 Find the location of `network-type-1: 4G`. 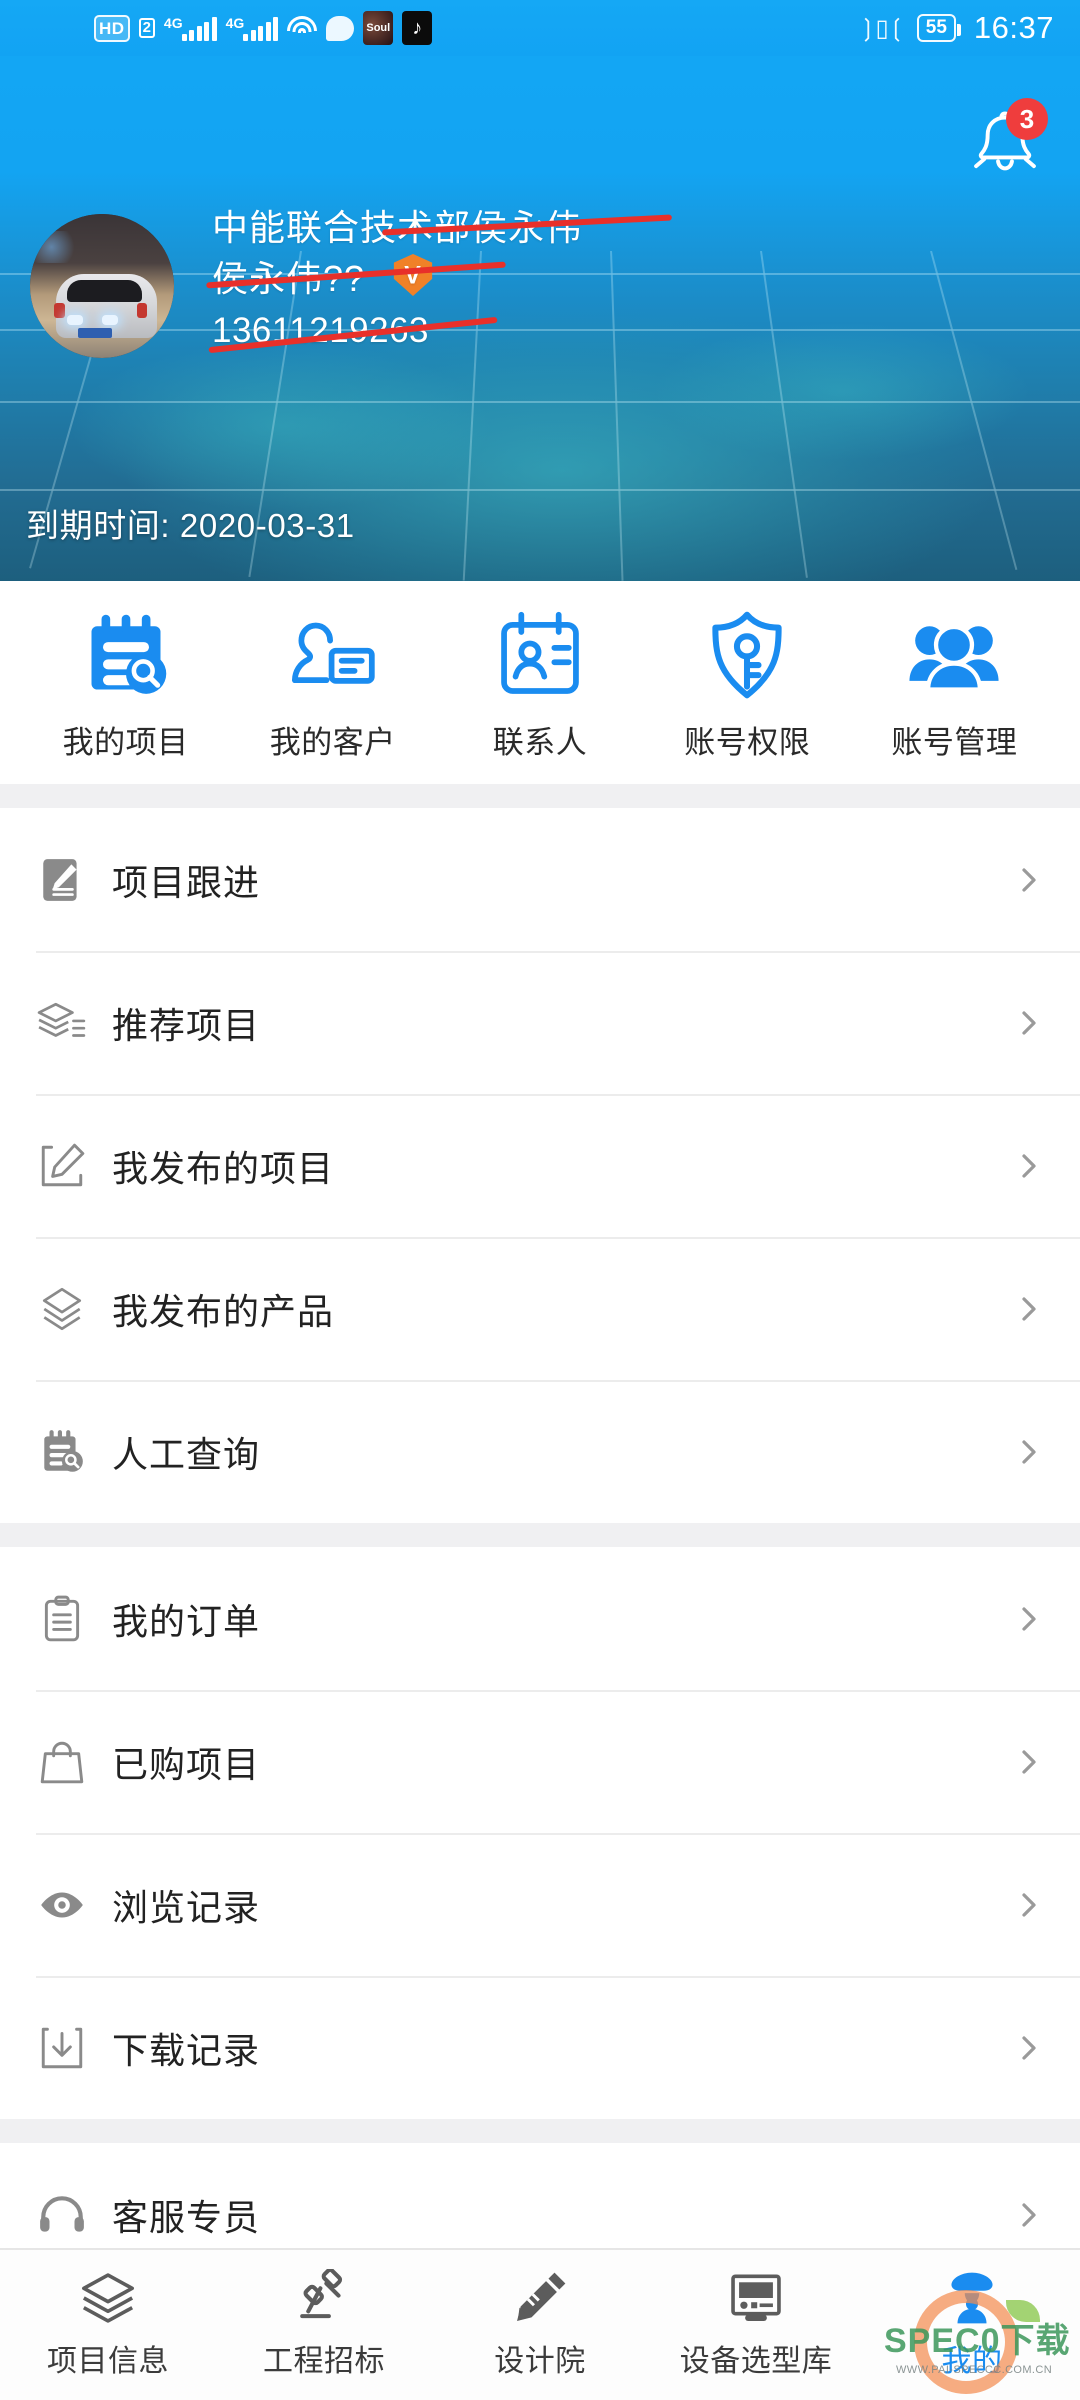

network-type-1: 4G is located at coordinates (173, 23).